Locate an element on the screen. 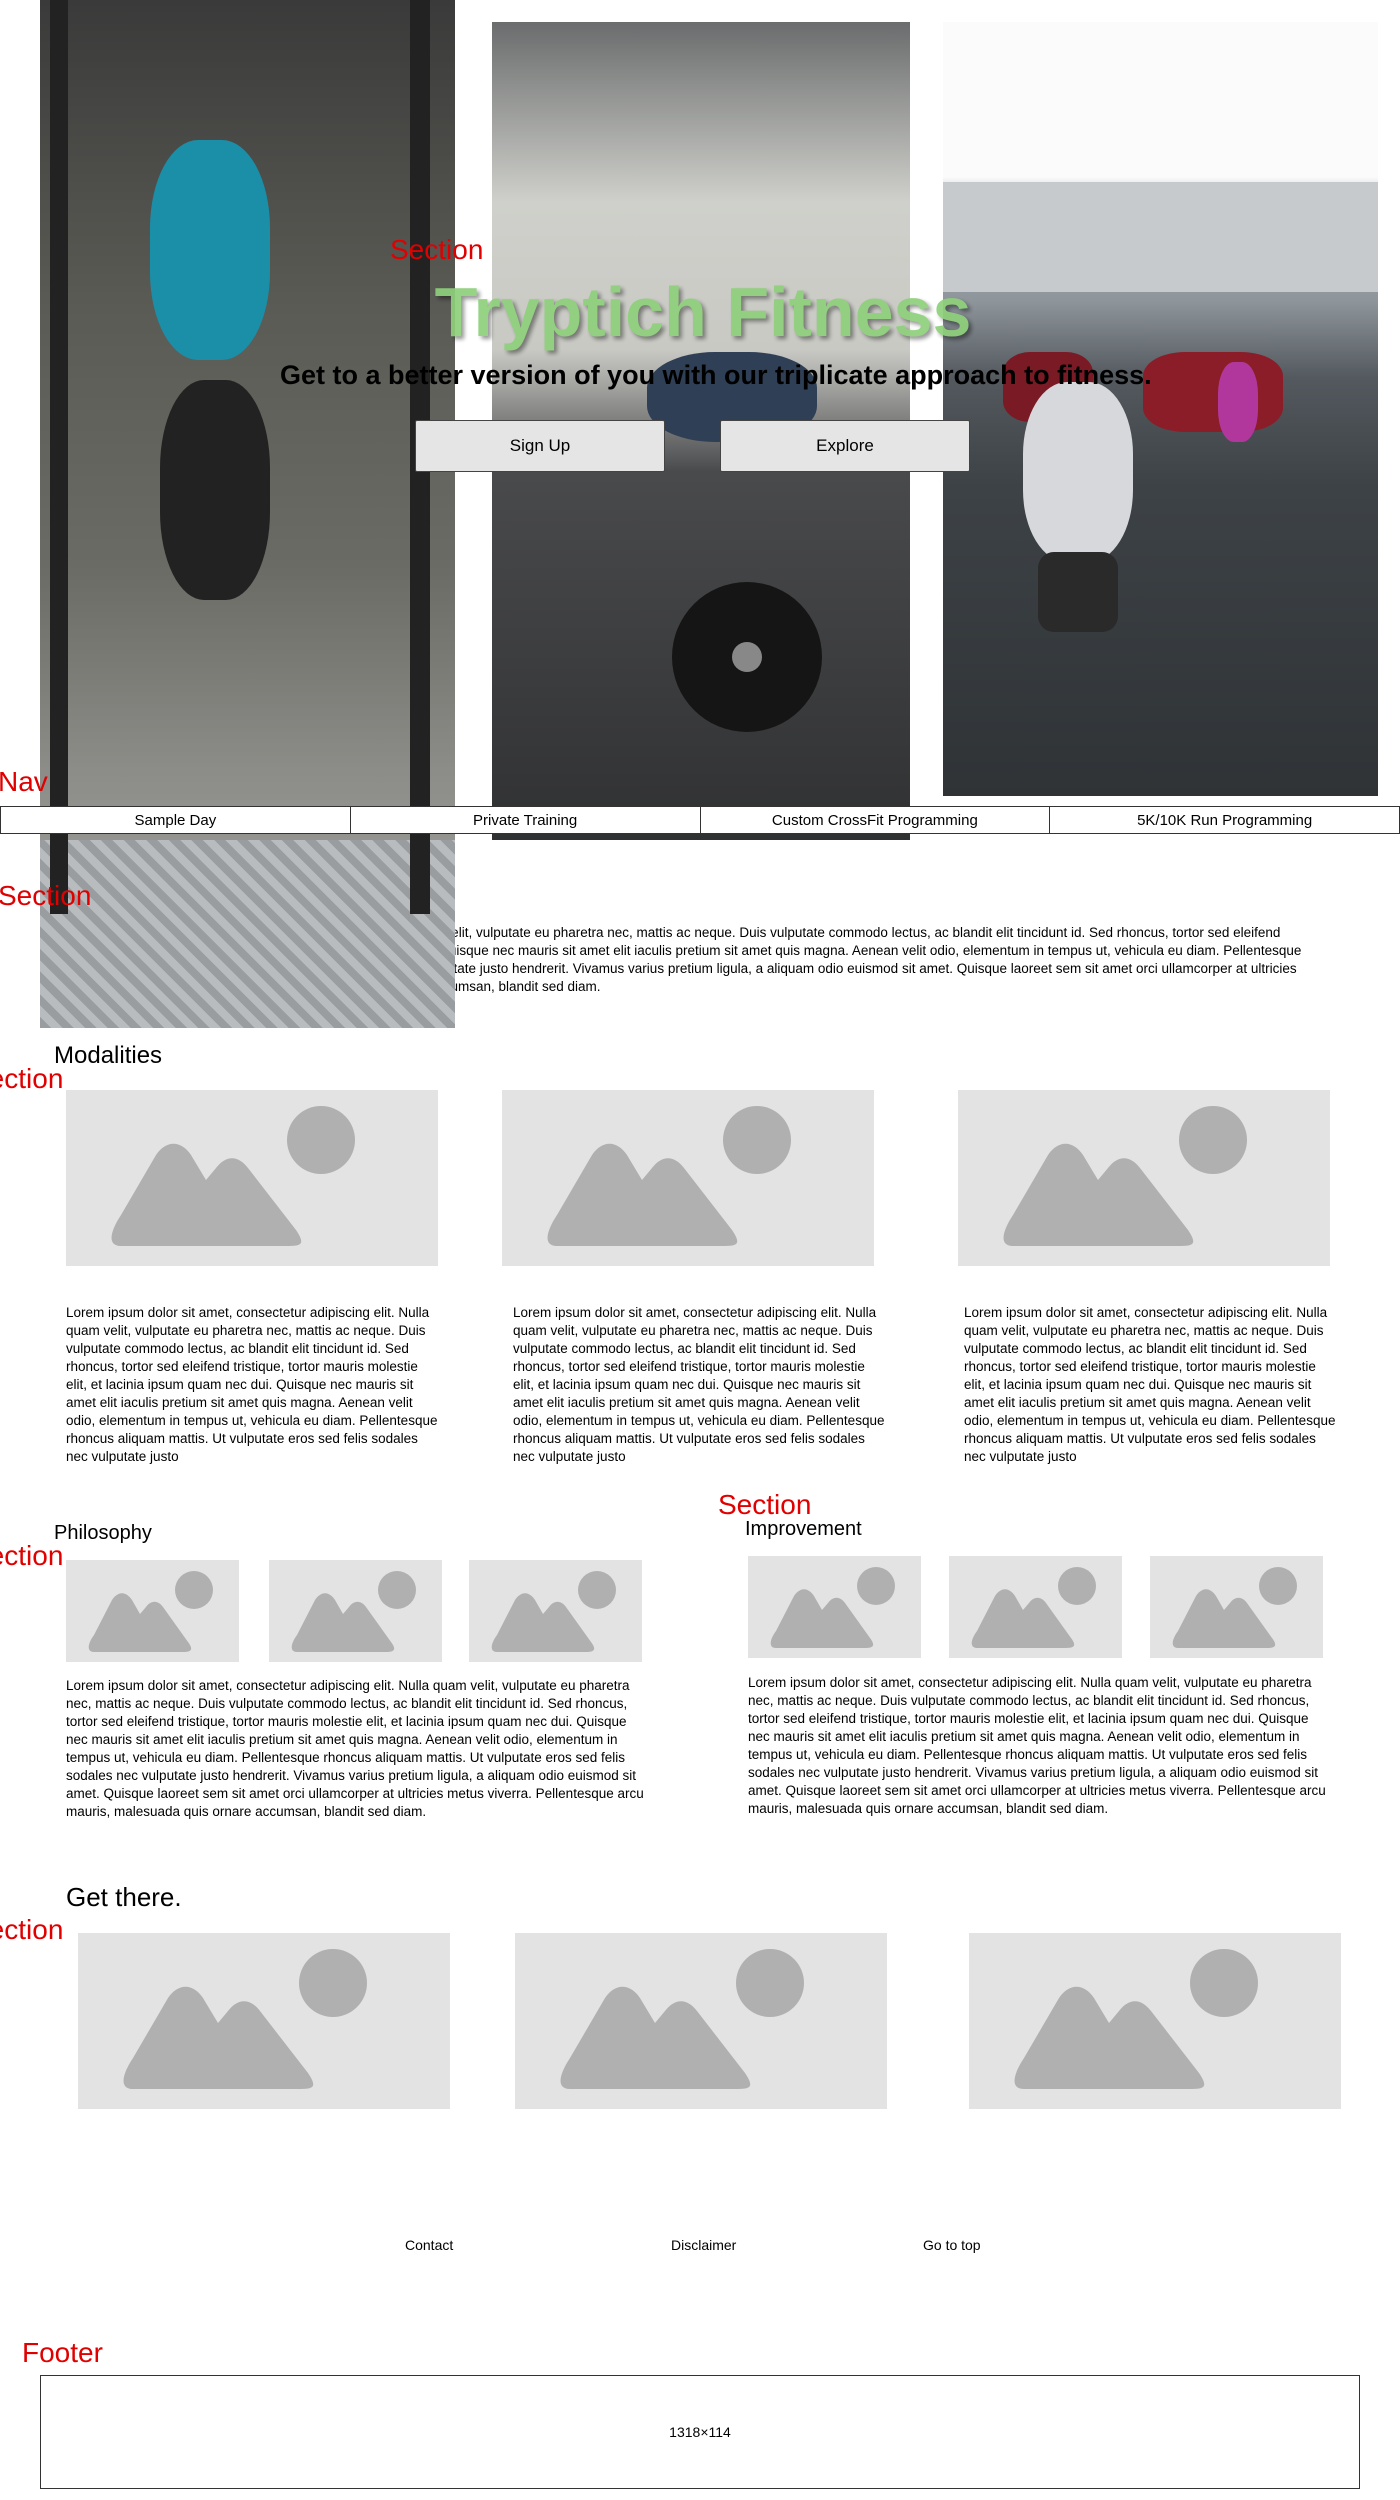  footer-placeholder: 1318×114 is located at coordinates (700, 2432).